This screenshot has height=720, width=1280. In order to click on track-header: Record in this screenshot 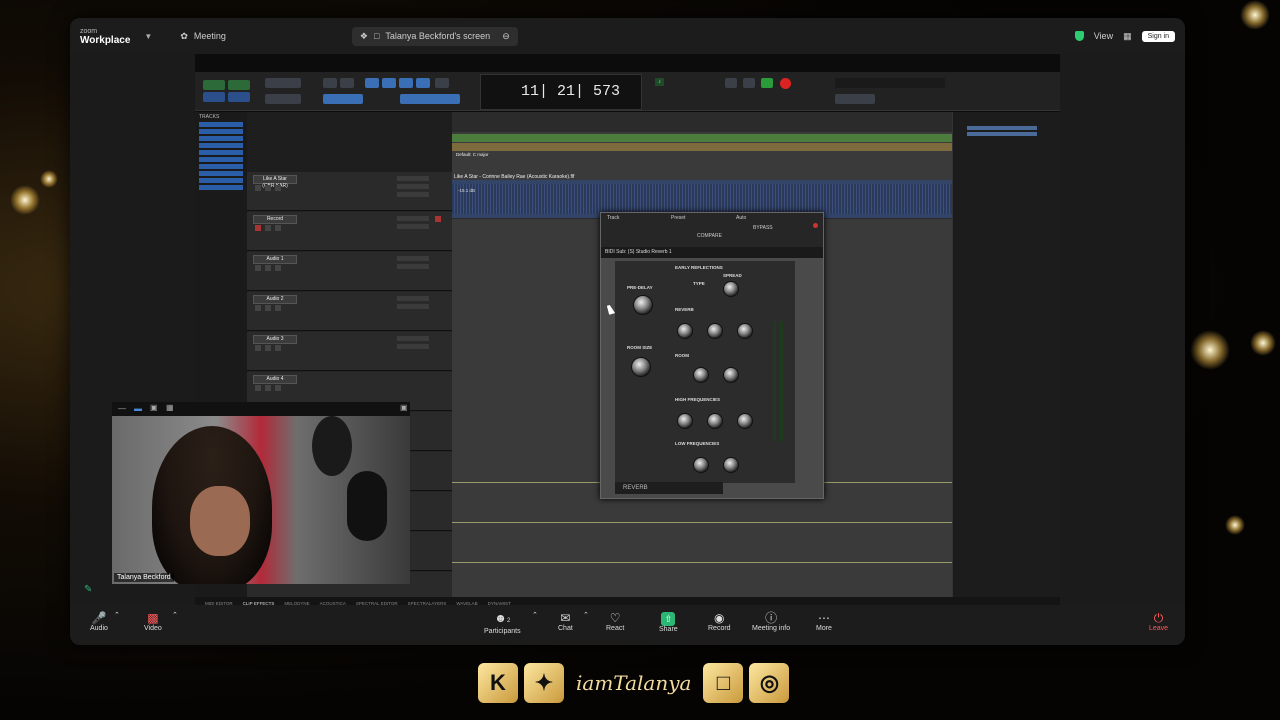, I will do `click(349, 231)`.